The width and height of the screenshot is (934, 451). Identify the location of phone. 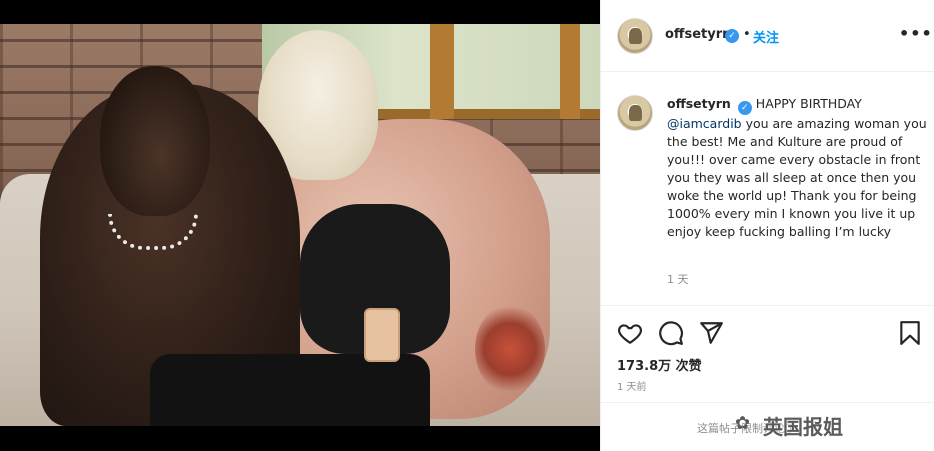
(382, 335).